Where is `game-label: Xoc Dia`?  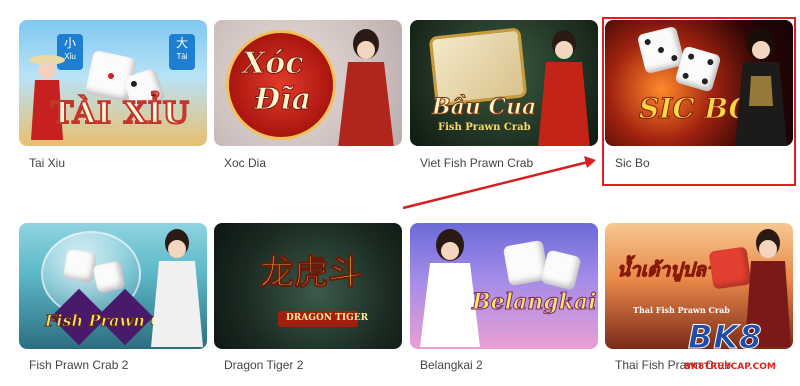 game-label: Xoc Dia is located at coordinates (245, 163).